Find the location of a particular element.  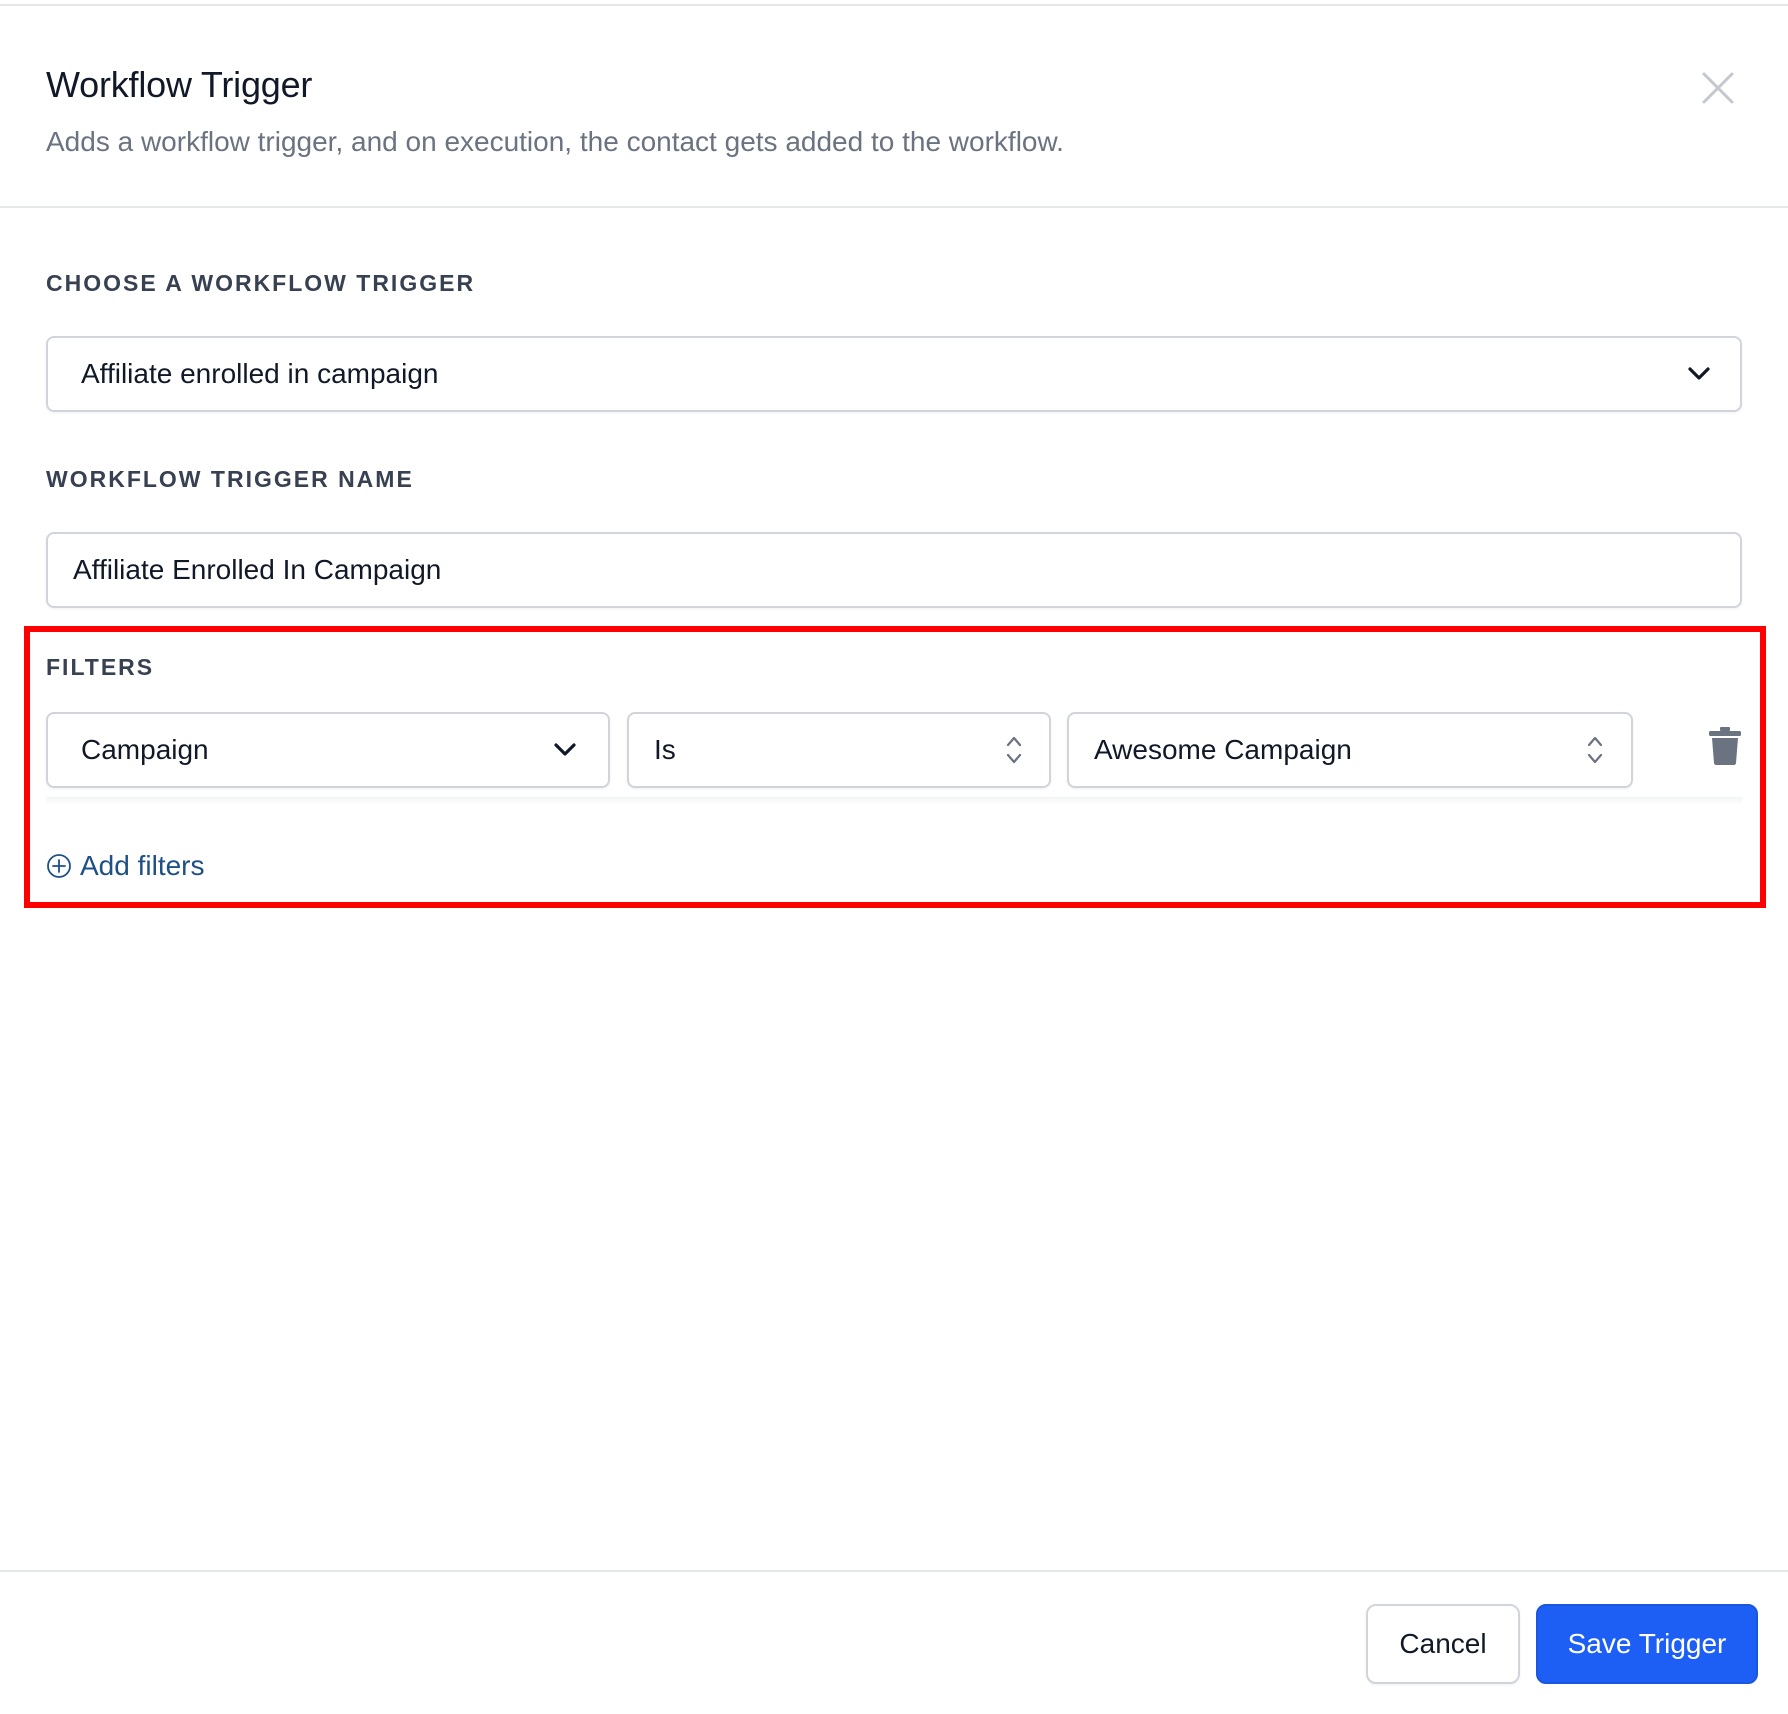

trigger-select-label: CHOOSE A WORKFLOW TRIGGER is located at coordinates (261, 283).